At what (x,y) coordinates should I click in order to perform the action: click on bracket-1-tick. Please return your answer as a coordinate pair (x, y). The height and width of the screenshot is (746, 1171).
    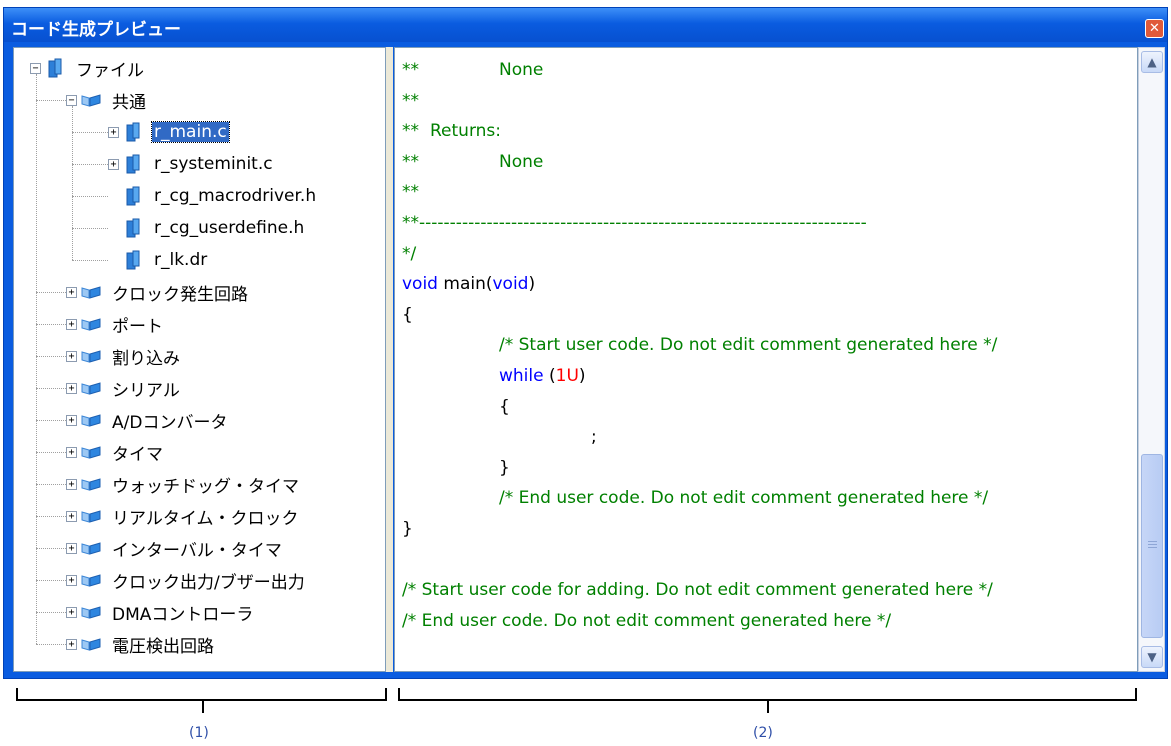
    Looking at the image, I should click on (203, 707).